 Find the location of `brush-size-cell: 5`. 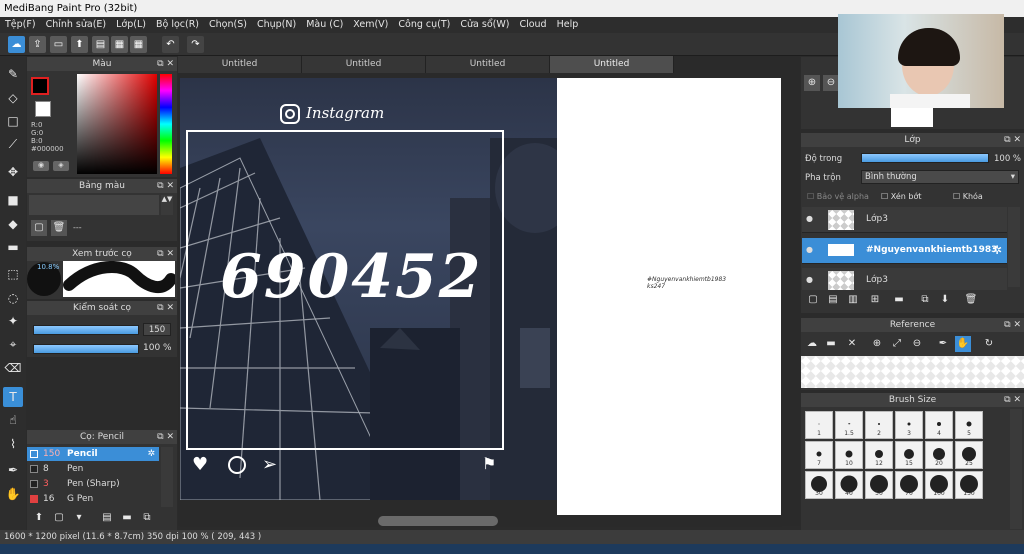

brush-size-cell: 5 is located at coordinates (969, 425).